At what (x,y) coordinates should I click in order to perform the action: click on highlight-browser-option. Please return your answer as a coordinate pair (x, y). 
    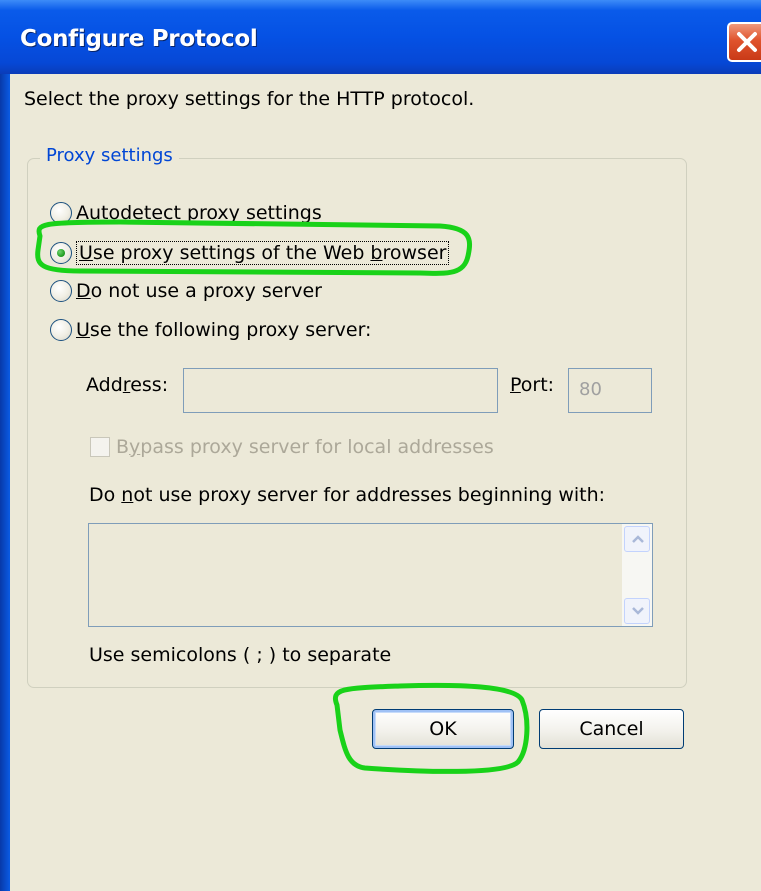
    Looking at the image, I should click on (254, 247).